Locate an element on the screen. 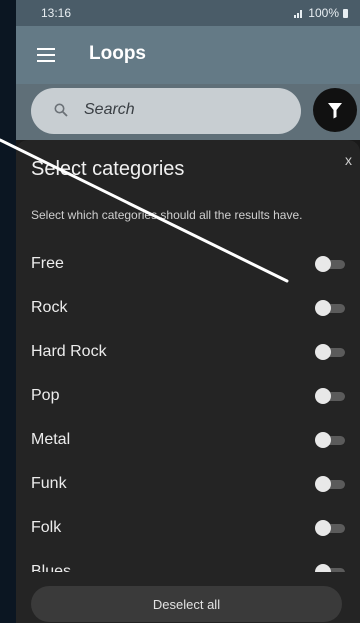 This screenshot has height=623, width=360. signal-icon is located at coordinates (299, 13).